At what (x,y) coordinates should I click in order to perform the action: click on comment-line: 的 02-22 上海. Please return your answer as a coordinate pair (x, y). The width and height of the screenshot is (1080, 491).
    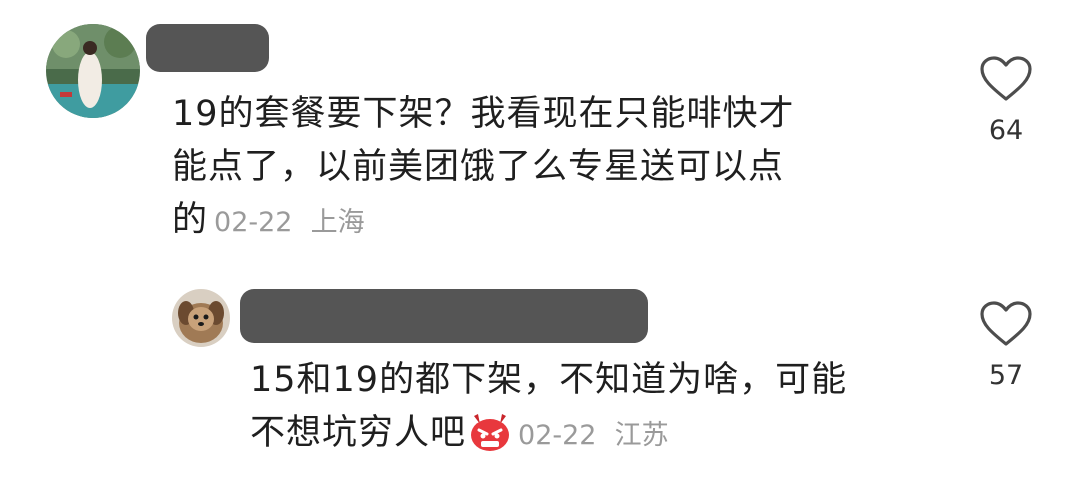
    Looking at the image, I should click on (552, 221).